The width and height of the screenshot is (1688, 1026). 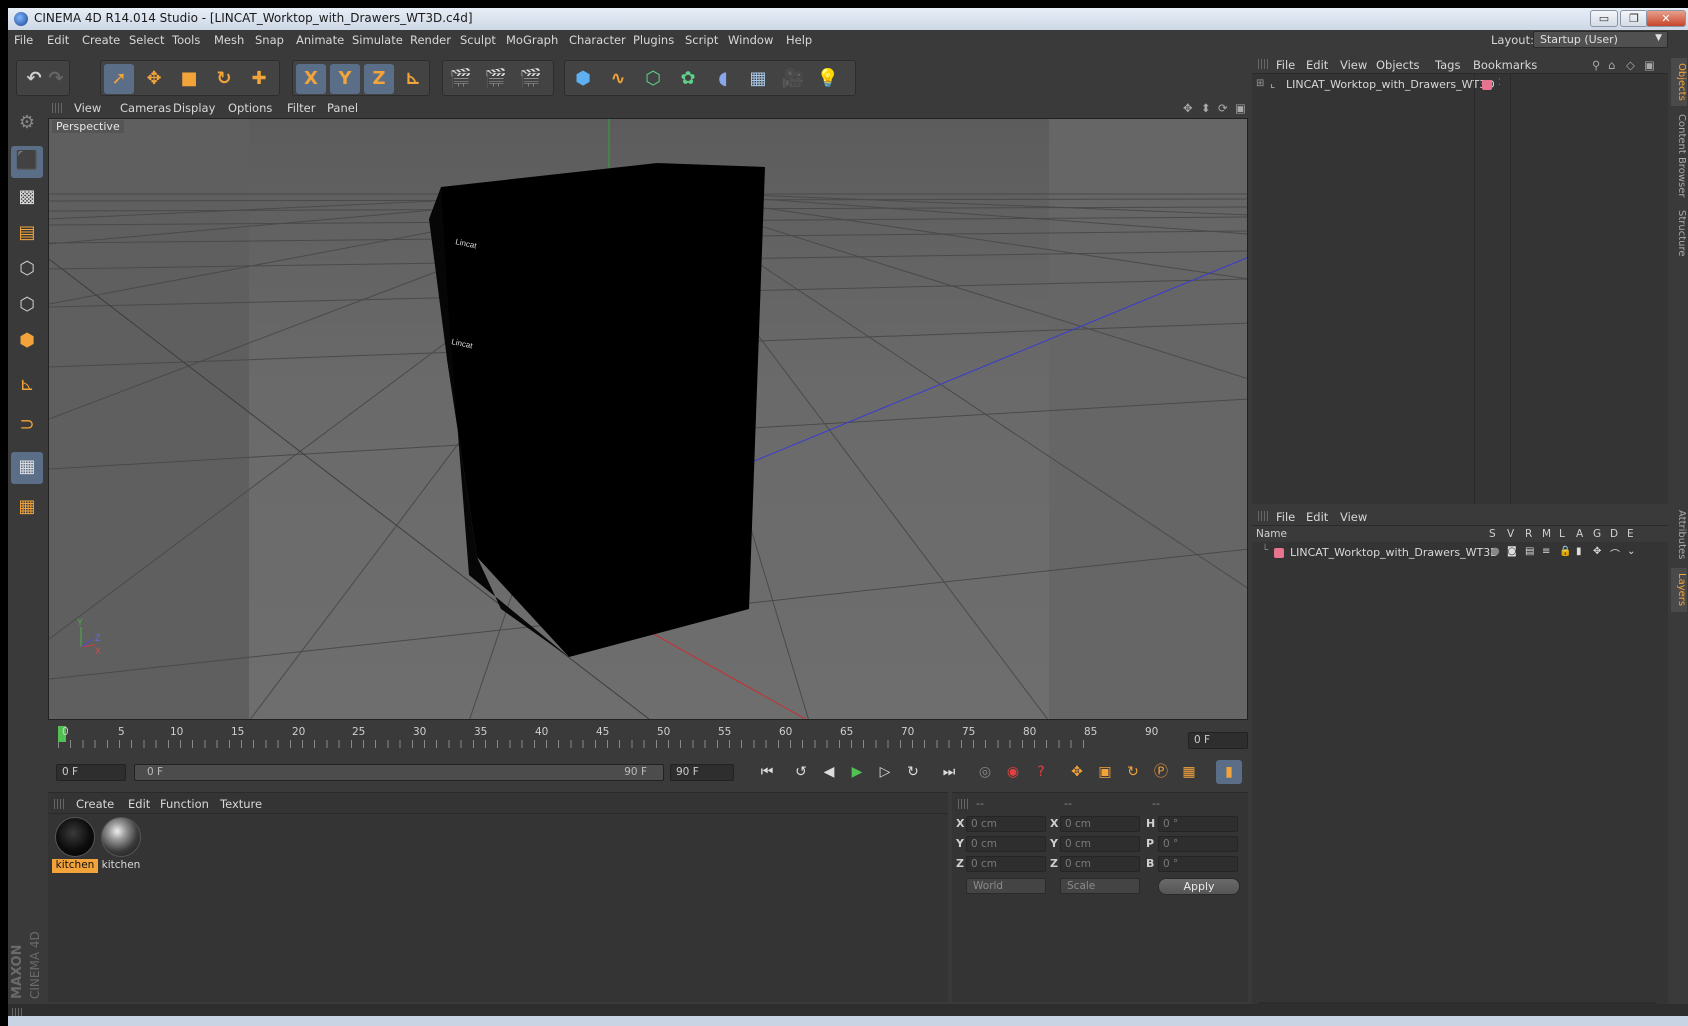 What do you see at coordinates (885, 772) in the screenshot?
I see `next-frame-icon: ▷` at bounding box center [885, 772].